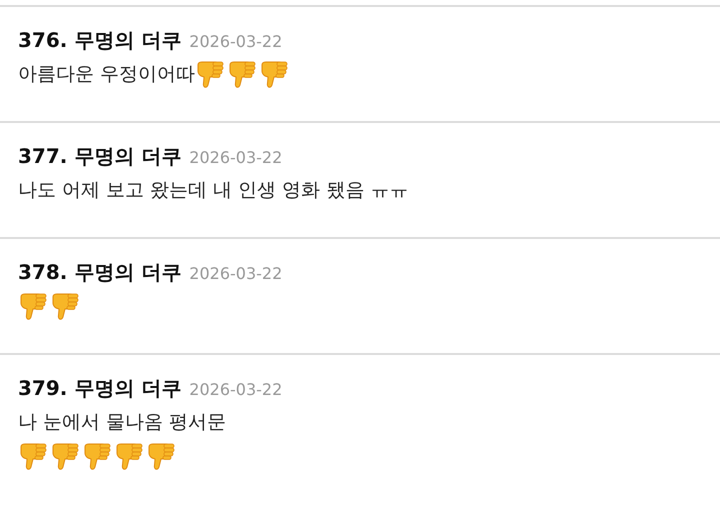  I want to click on comment-text: 아름다운 우정이어따, so click(107, 74).